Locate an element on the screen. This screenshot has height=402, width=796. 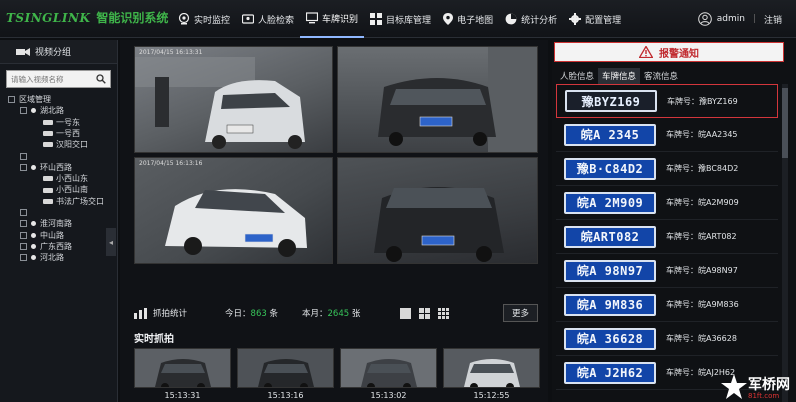
gear-icon is located at coordinates (577, 19).